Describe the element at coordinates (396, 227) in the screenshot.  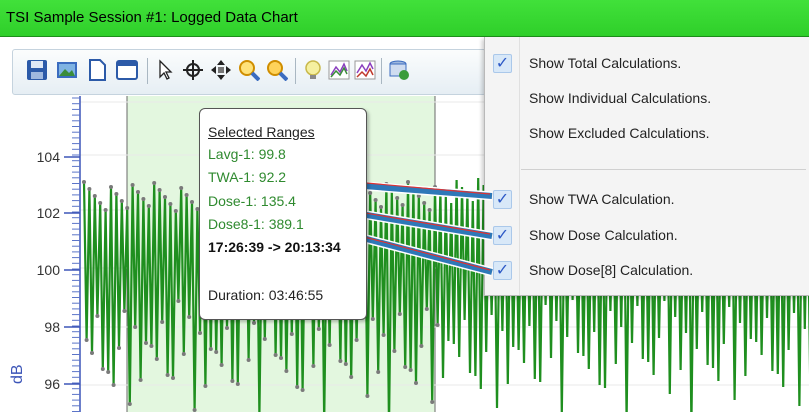
I see `annotation-arrows` at that location.